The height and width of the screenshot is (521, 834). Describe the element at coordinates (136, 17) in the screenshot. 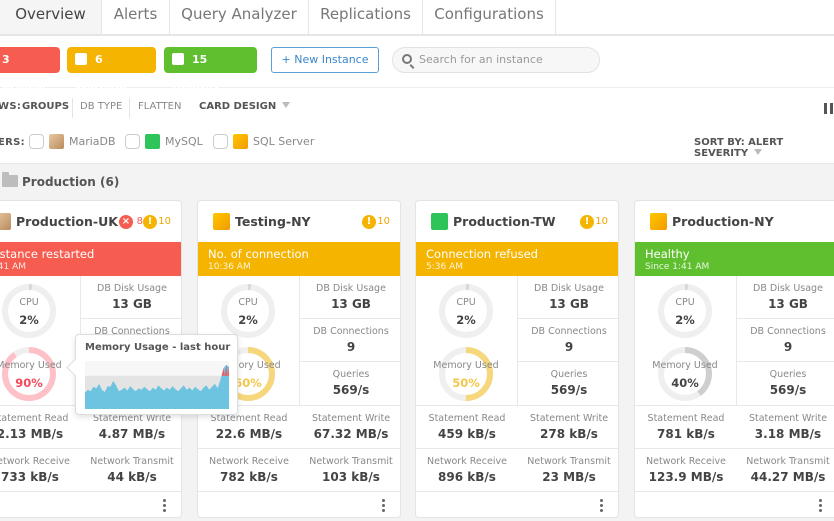

I see `tab-alerts: Alerts` at that location.